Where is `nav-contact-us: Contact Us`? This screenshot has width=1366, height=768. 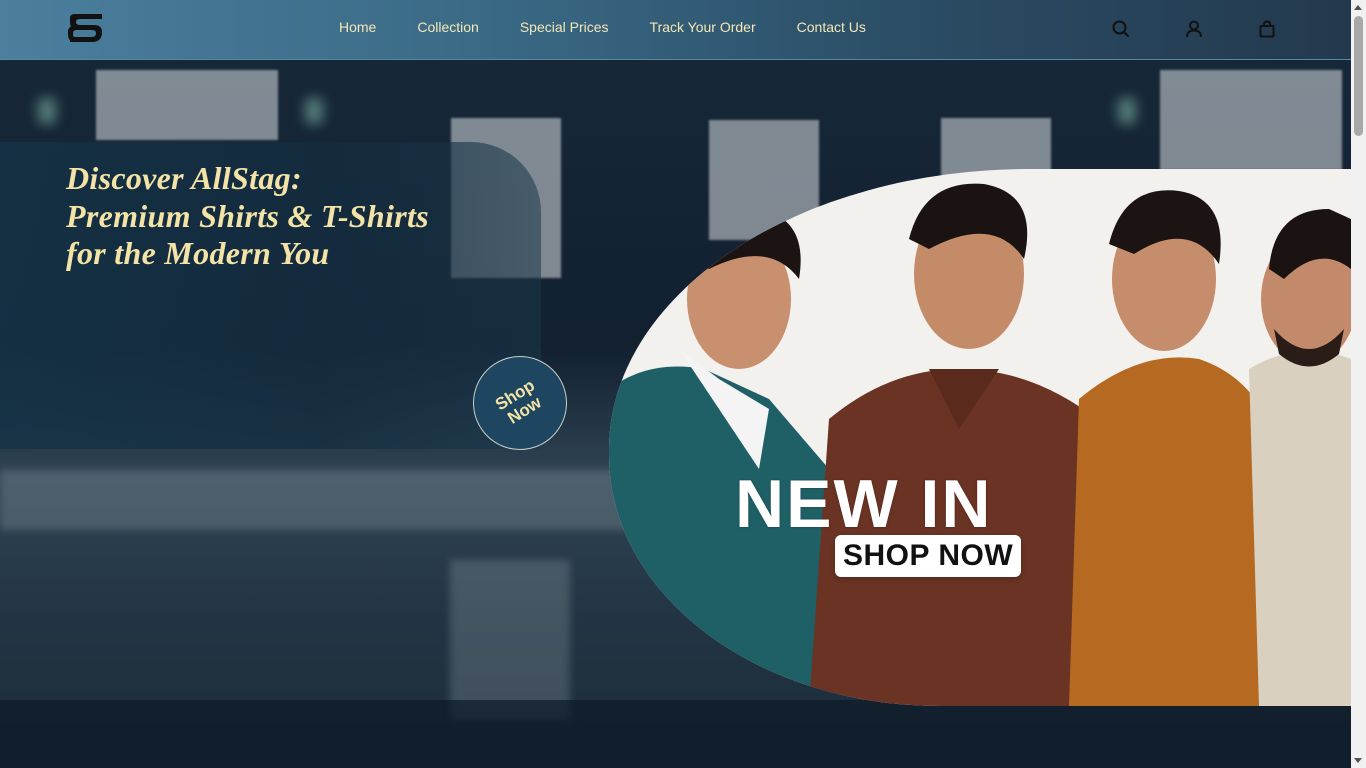
nav-contact-us: Contact Us is located at coordinates (831, 27).